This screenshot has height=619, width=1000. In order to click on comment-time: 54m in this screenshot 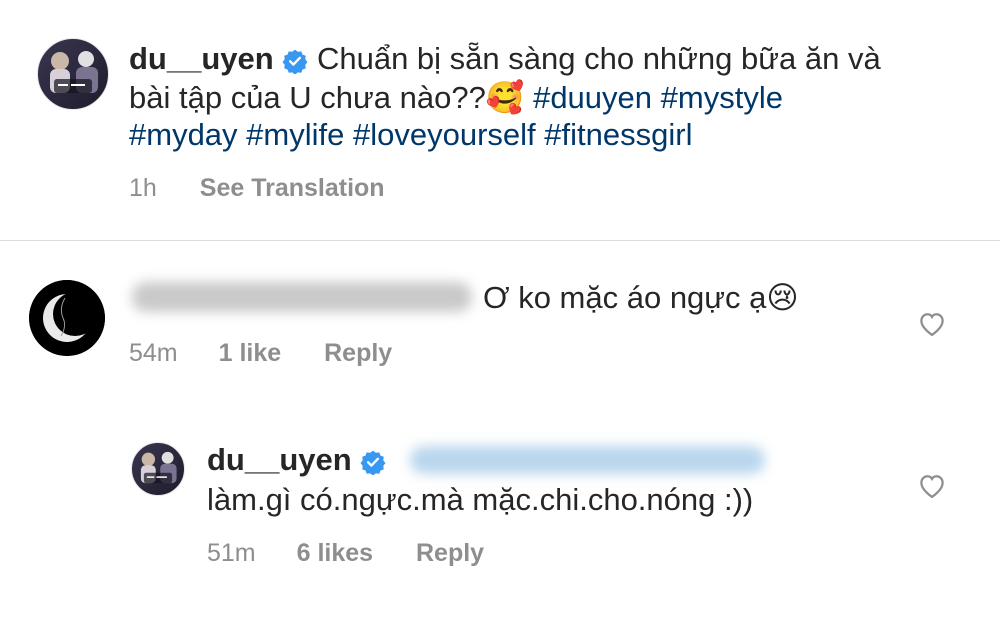, I will do `click(153, 353)`.